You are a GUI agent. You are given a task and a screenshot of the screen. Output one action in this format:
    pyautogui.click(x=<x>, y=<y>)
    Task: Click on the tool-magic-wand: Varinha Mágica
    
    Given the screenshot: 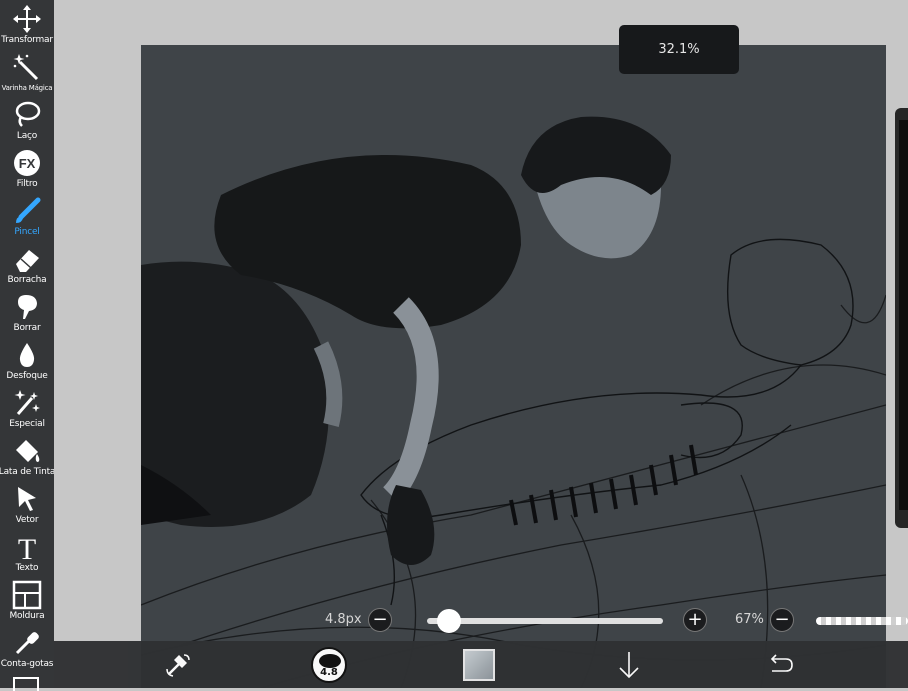 What is the action you would take?
    pyautogui.click(x=27, y=75)
    